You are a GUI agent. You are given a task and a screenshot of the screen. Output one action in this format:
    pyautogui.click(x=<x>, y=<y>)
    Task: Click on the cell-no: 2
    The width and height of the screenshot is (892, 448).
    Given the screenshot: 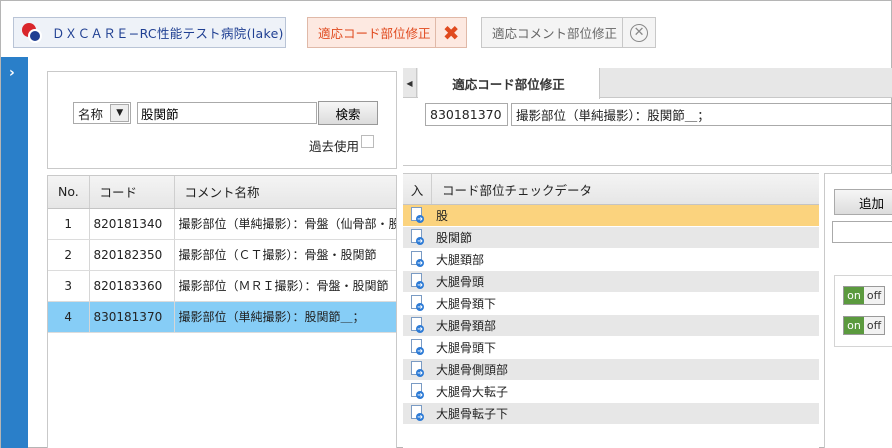 What is the action you would take?
    pyautogui.click(x=69, y=255)
    